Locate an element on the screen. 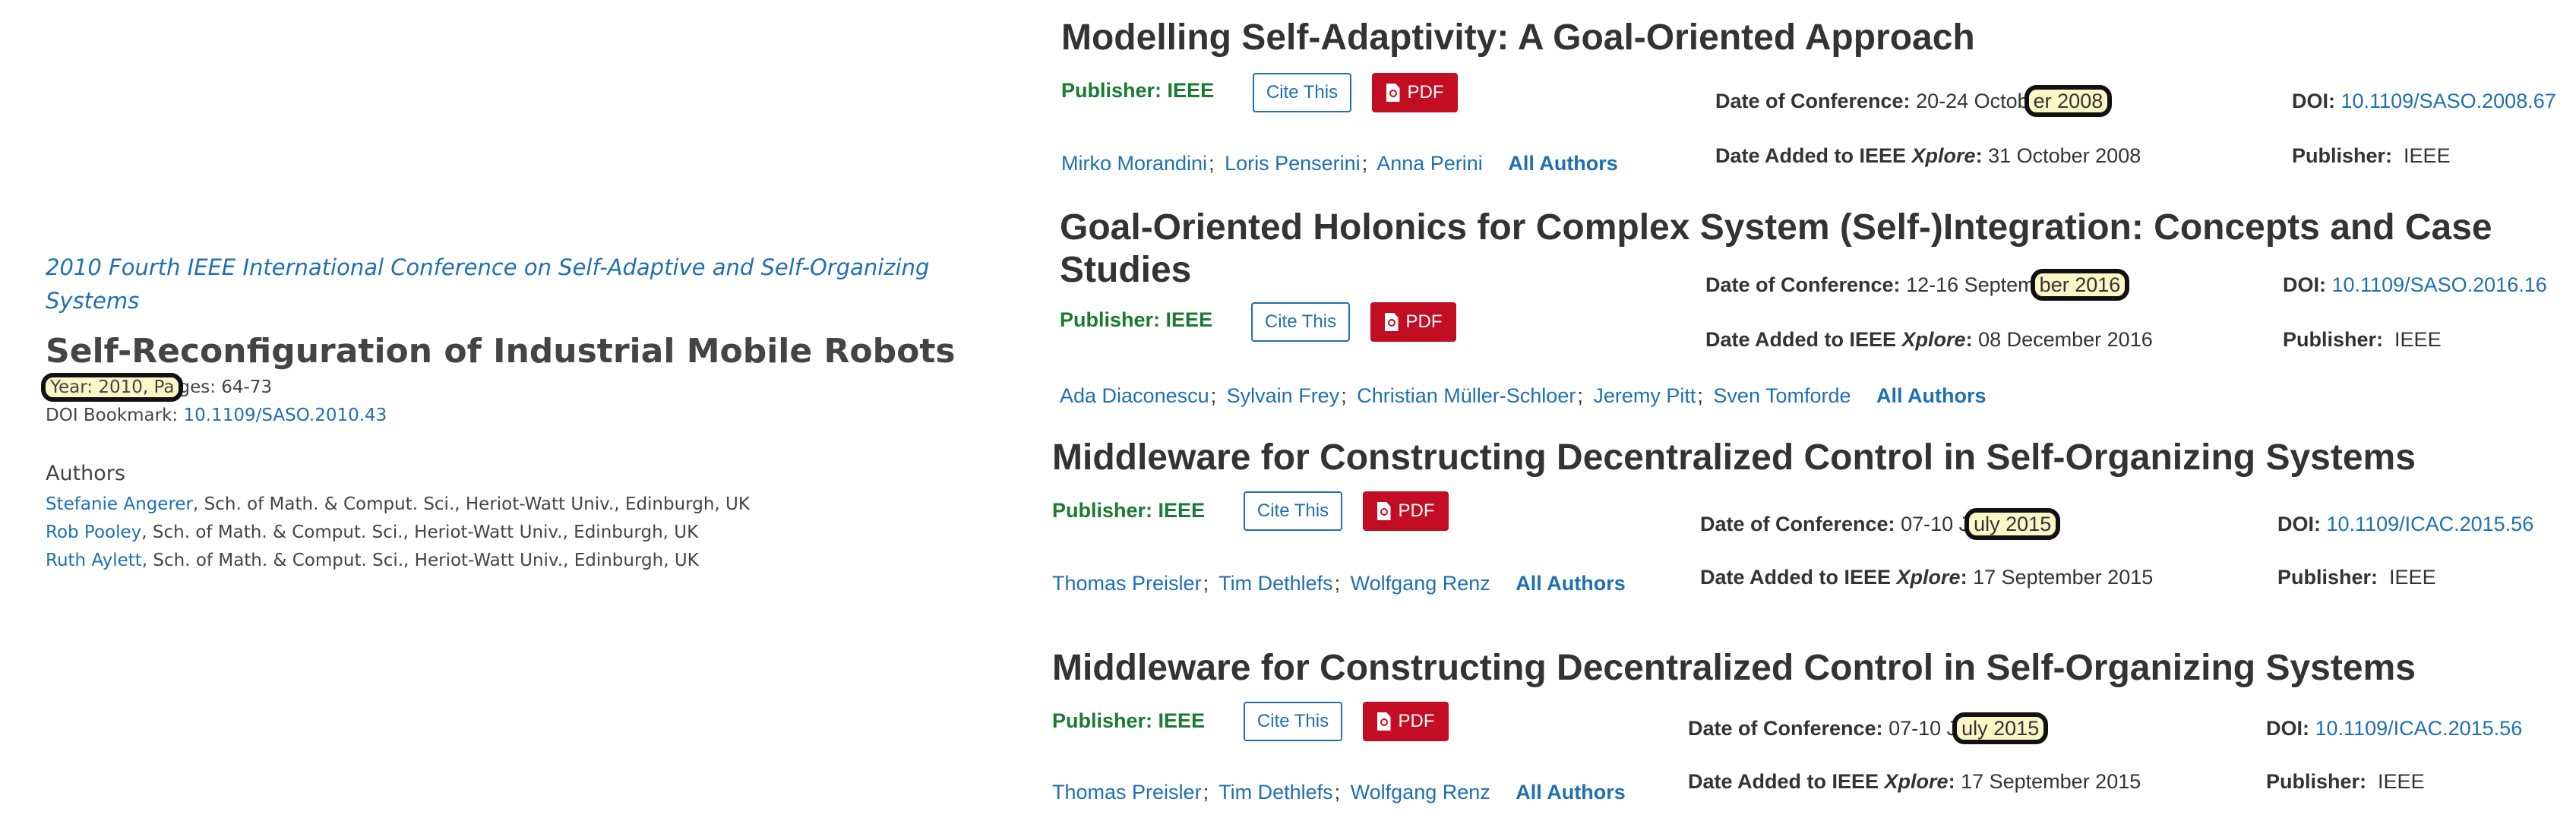 The width and height of the screenshot is (2576, 824). doi-row: DOI: 10.1109/ICAC.2015.56 is located at coordinates (2405, 524).